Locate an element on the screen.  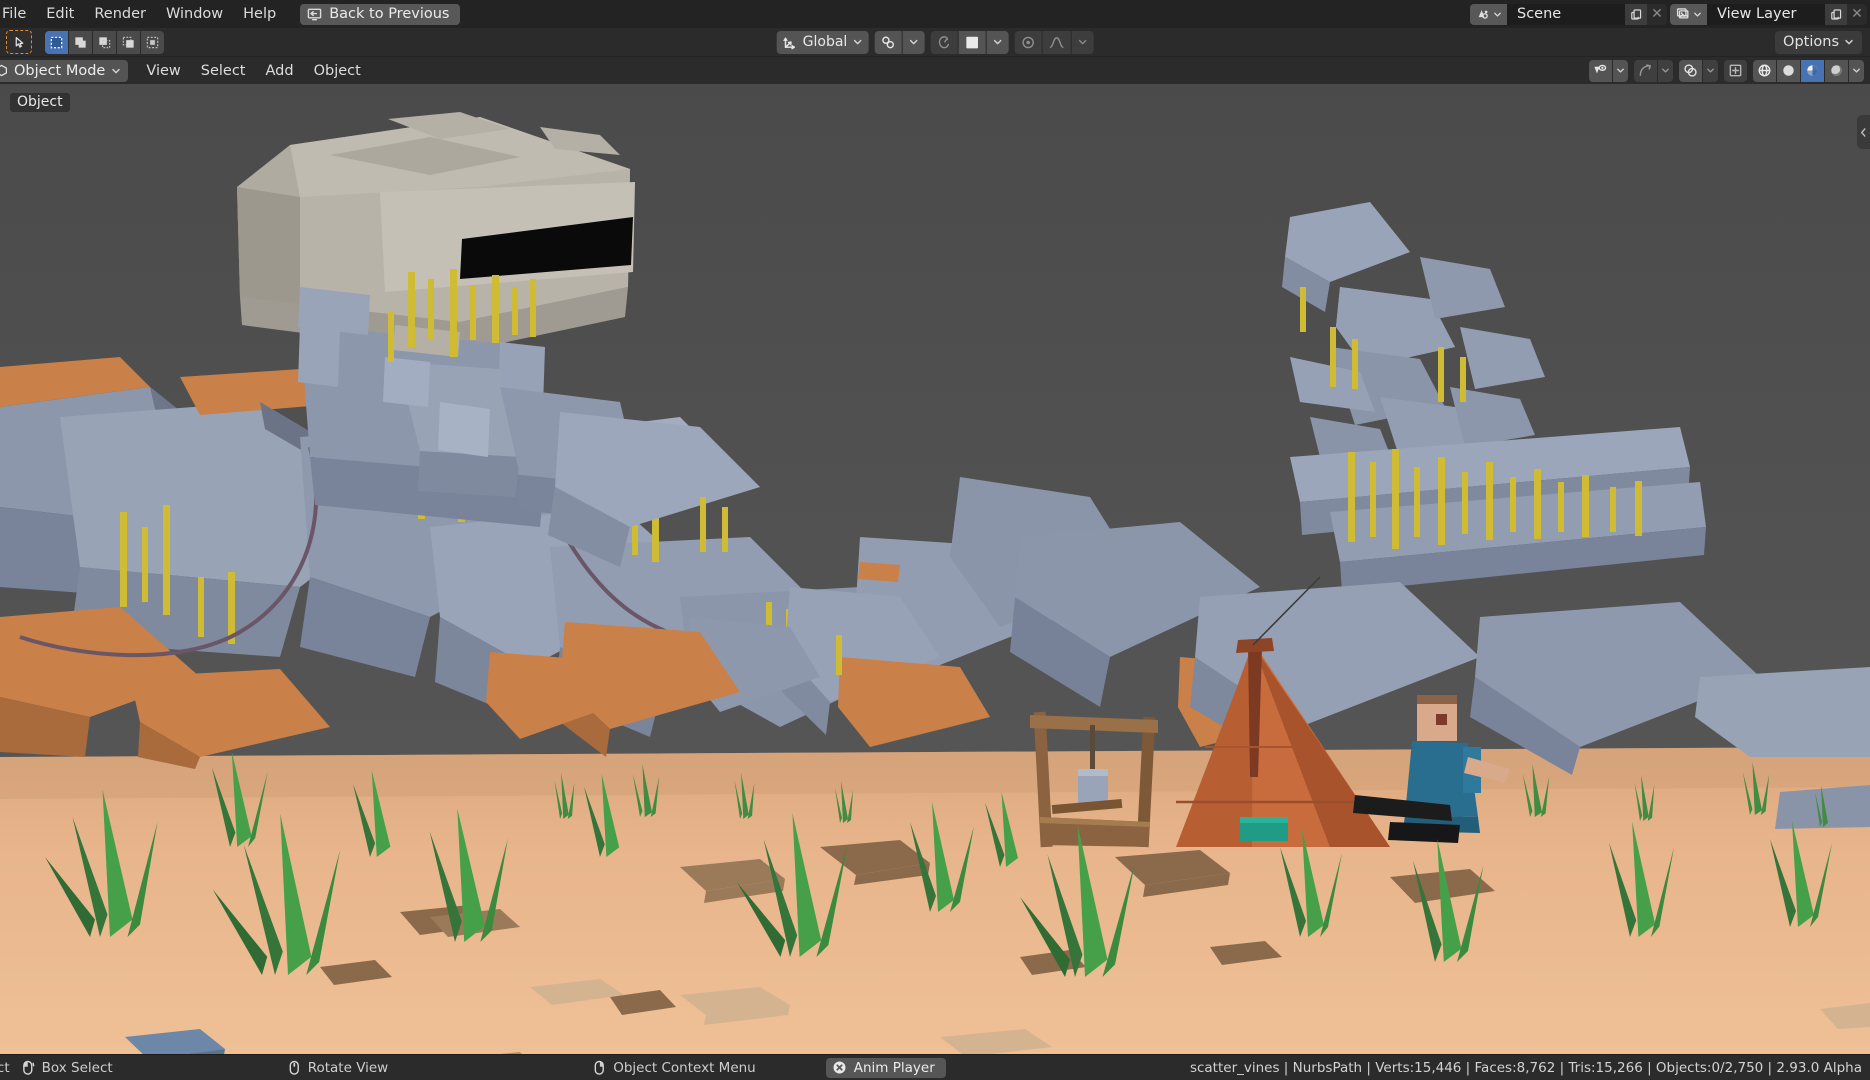
proportional-falloff-preview is located at coordinates (972, 42).